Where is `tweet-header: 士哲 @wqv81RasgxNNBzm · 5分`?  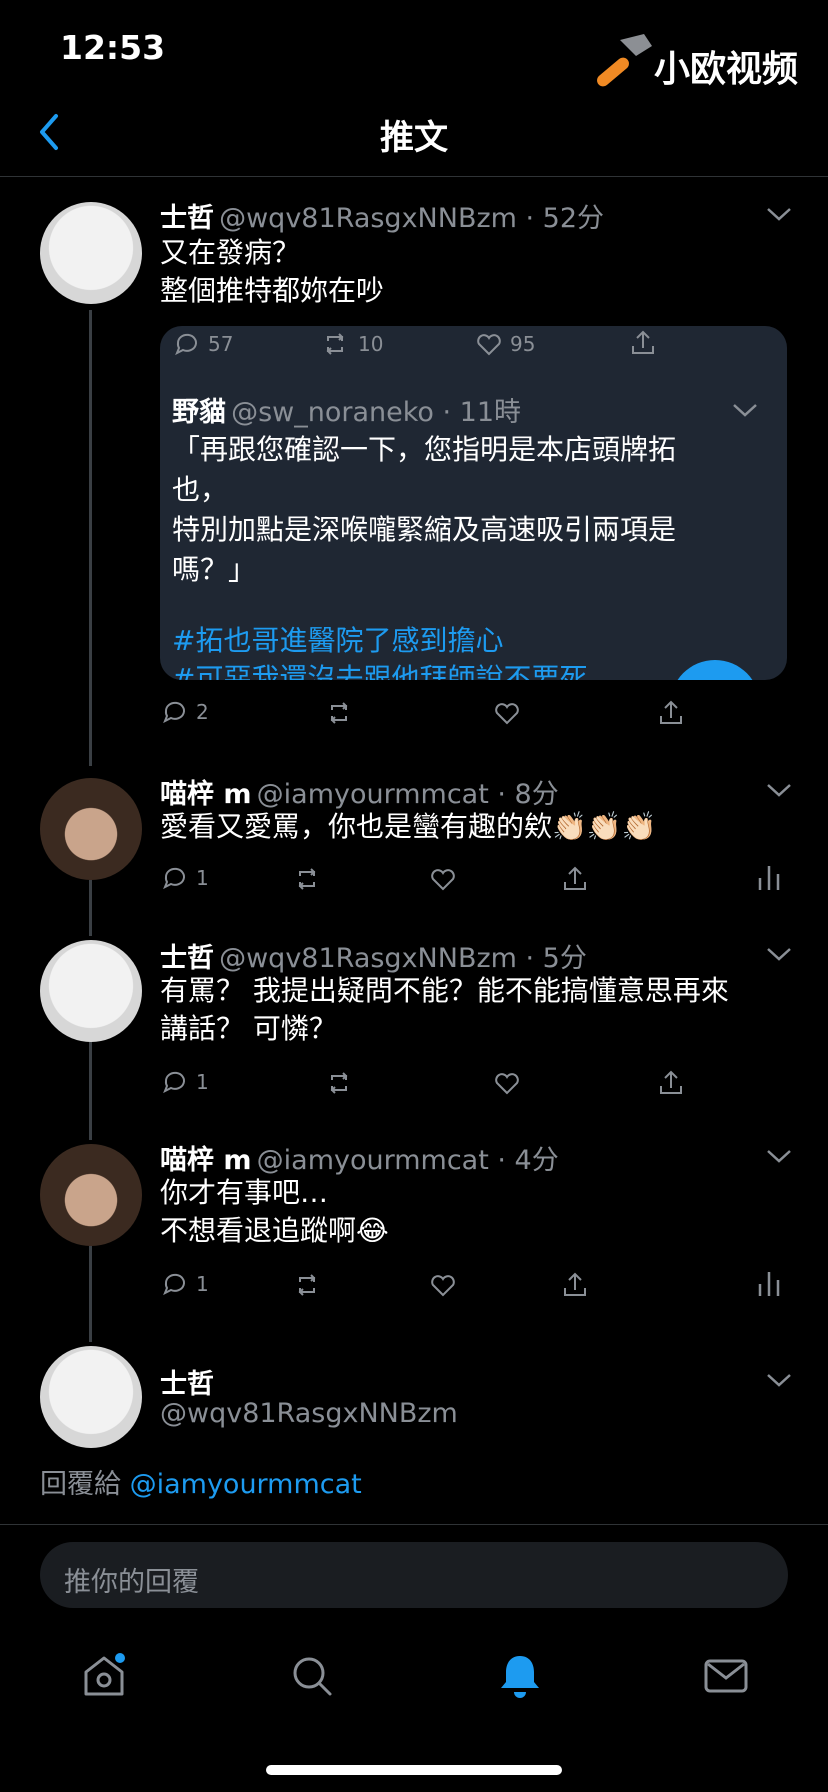 tweet-header: 士哲 @wqv81RasgxNNBzm · 5分 is located at coordinates (373, 955).